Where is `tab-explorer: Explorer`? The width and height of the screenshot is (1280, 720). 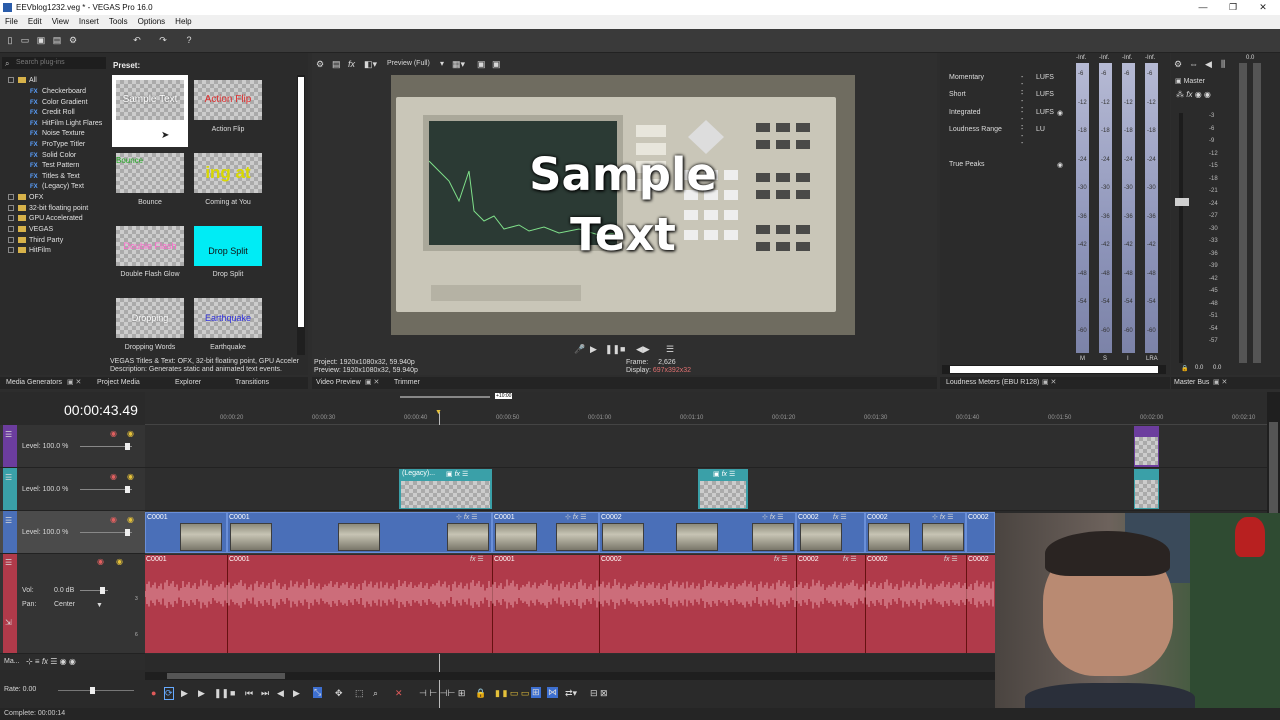 tab-explorer: Explorer is located at coordinates (188, 383).